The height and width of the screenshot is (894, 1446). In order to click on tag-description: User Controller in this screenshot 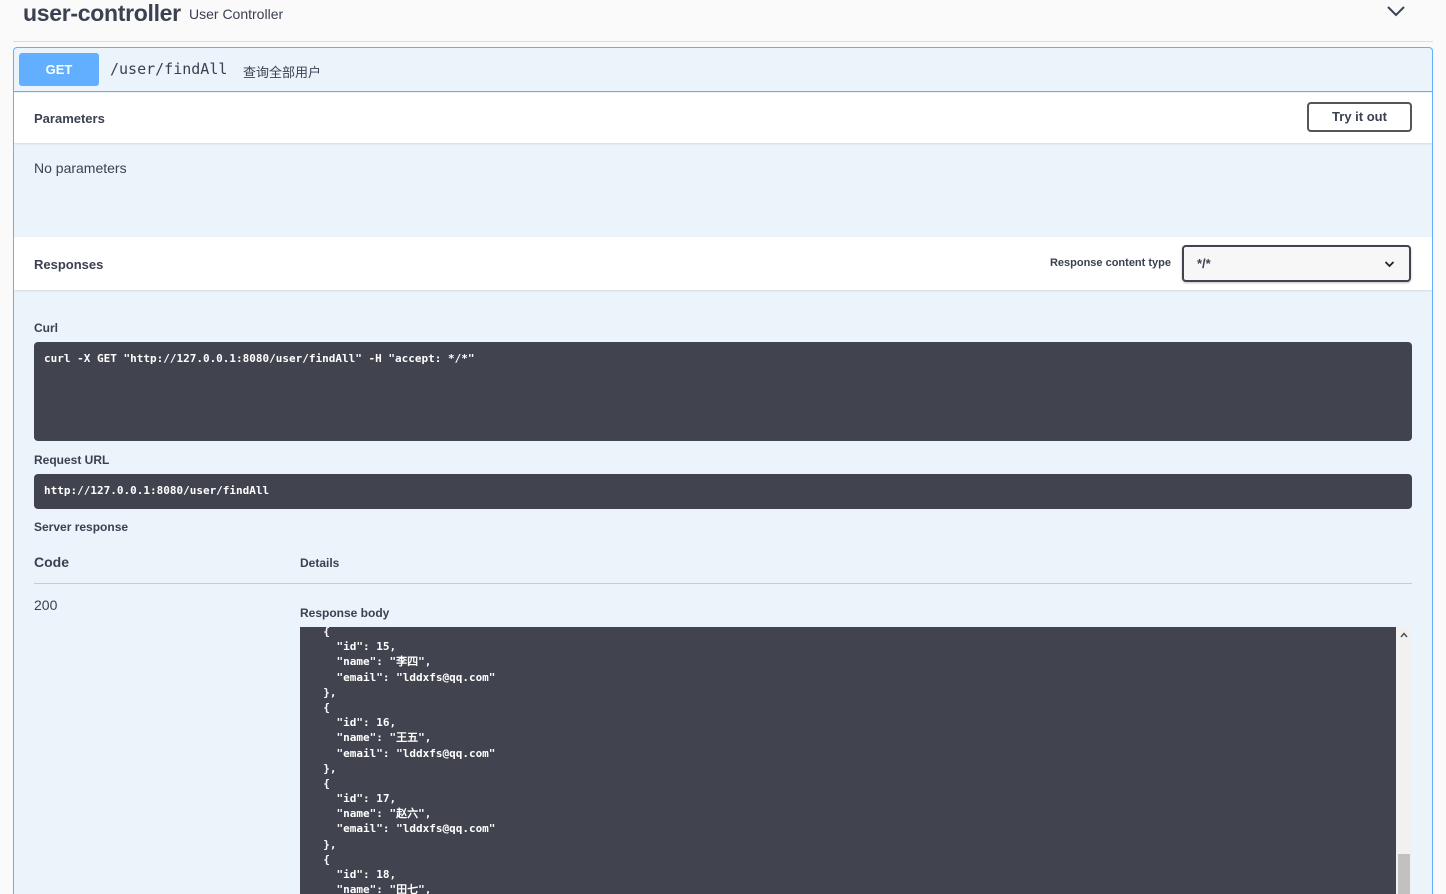, I will do `click(236, 14)`.